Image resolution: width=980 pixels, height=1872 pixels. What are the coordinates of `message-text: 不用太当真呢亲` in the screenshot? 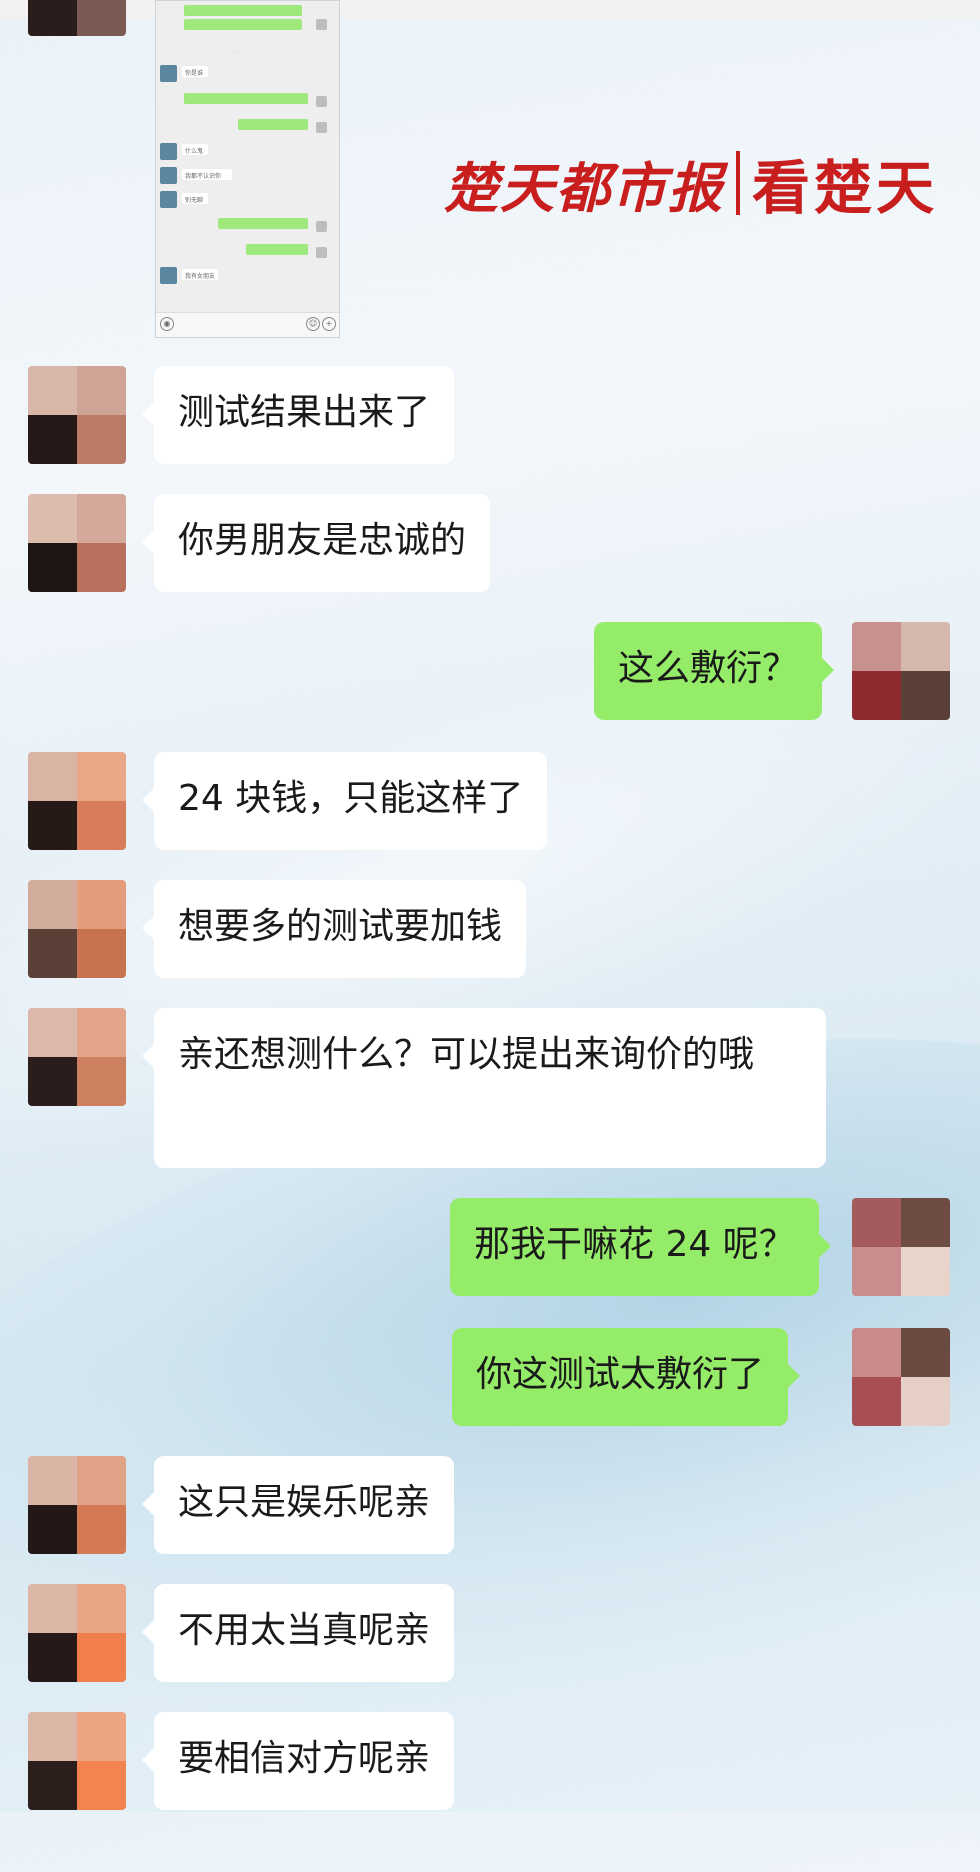 It's located at (304, 1630).